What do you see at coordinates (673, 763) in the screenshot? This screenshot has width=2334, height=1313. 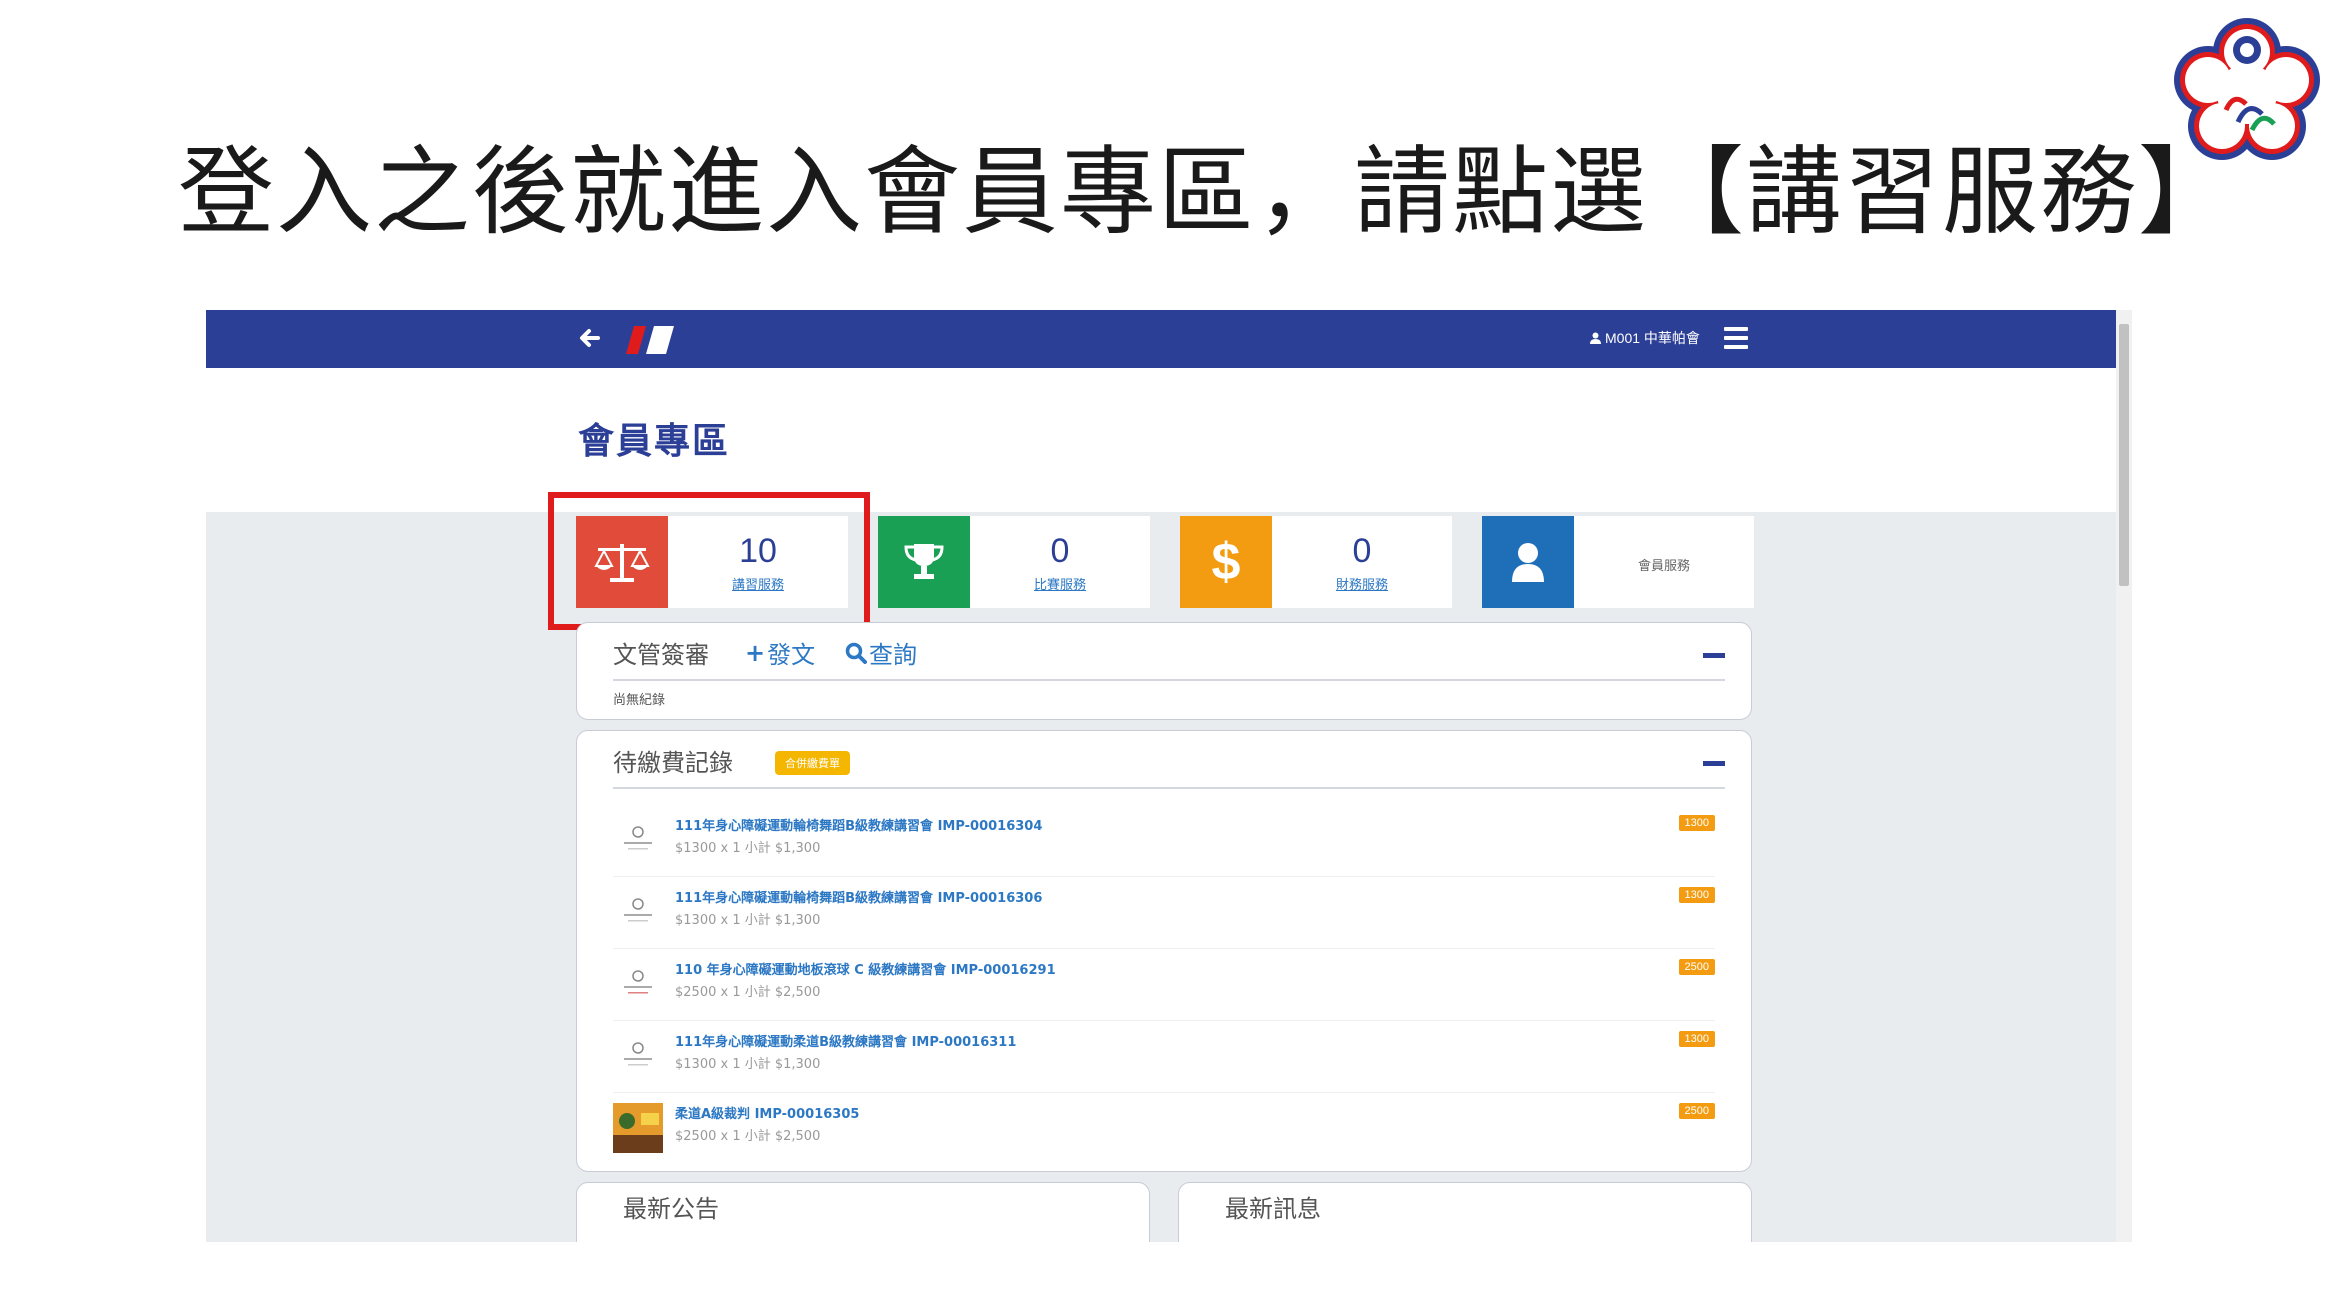 I see `pending-fees-title: 待繳費記錄` at bounding box center [673, 763].